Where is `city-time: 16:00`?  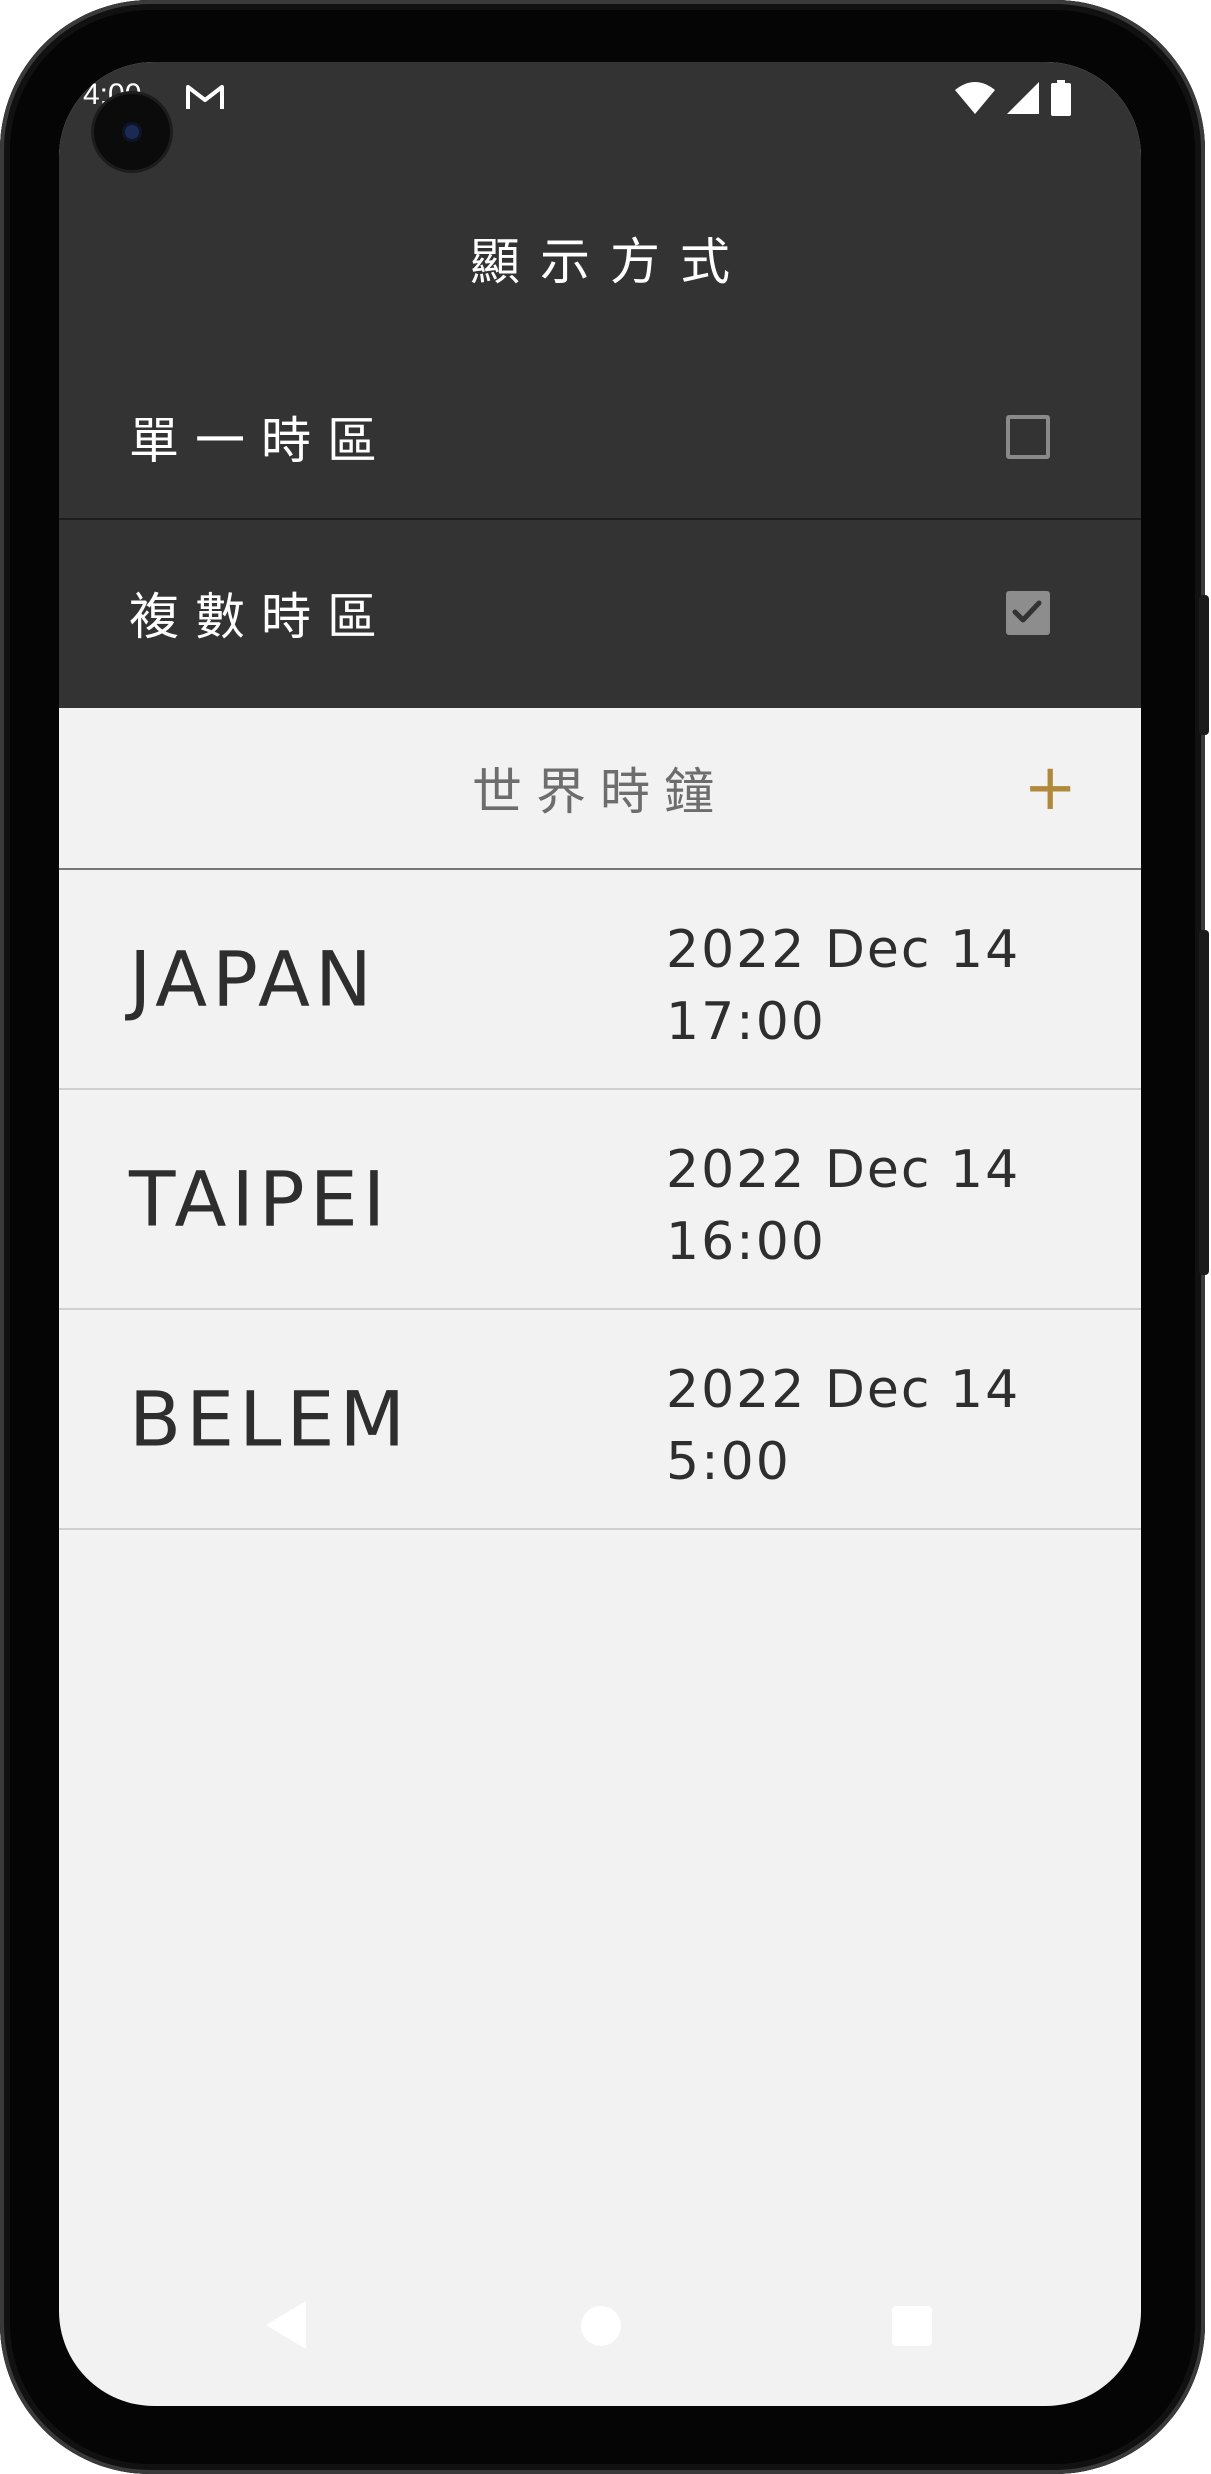 city-time: 16:00 is located at coordinates (746, 1242).